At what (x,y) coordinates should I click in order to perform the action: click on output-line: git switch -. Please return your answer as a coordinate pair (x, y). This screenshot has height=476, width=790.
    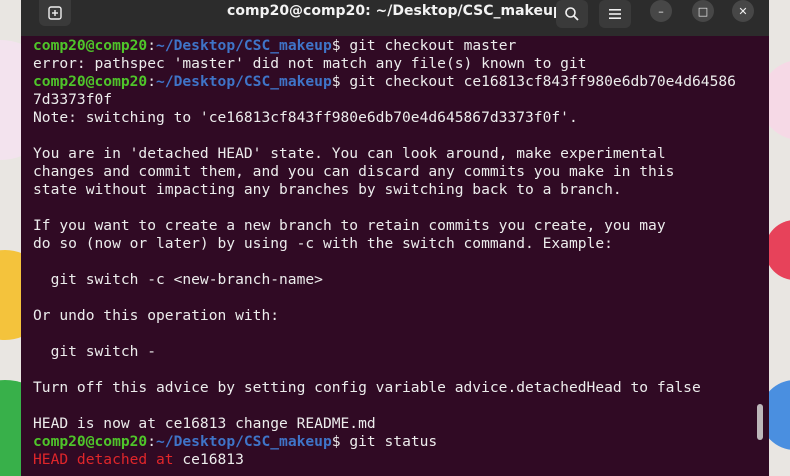
    Looking at the image, I should click on (95, 351).